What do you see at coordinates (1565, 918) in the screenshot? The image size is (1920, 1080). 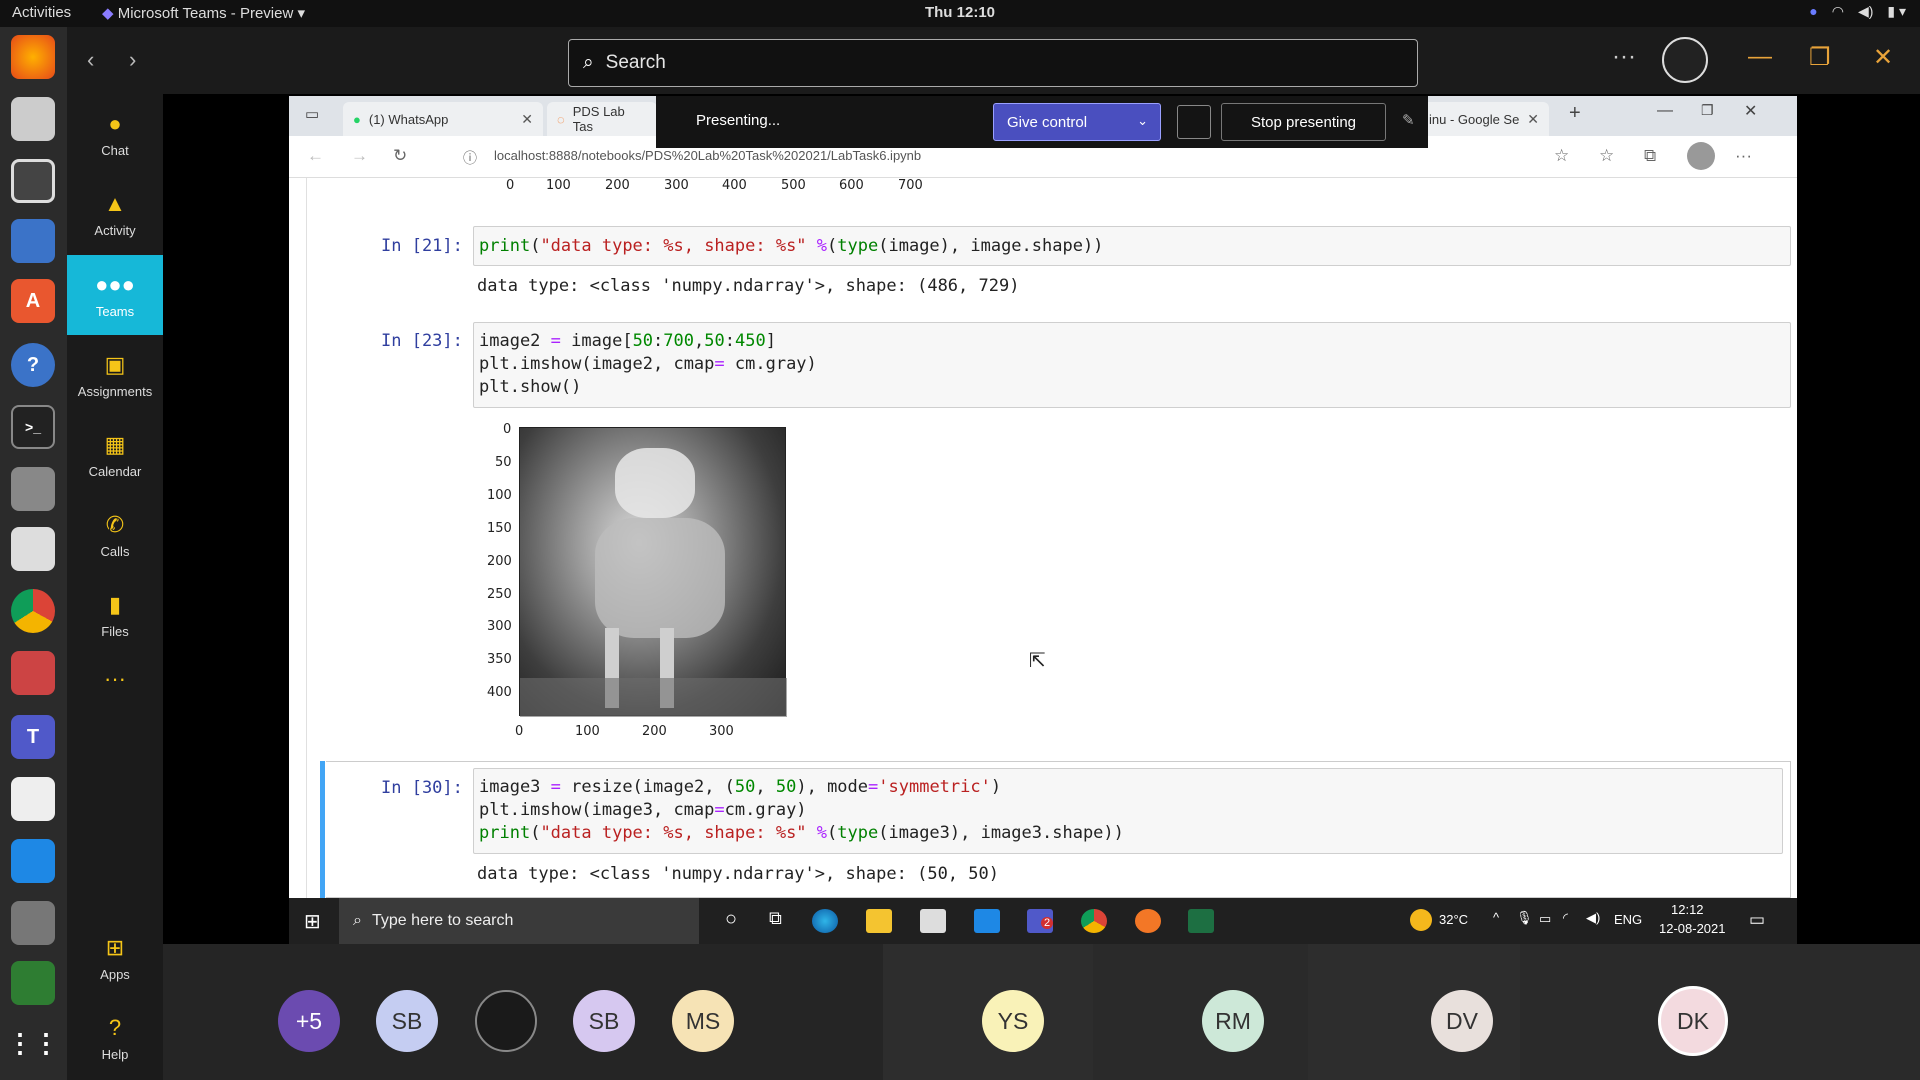 I see `network-icon: ◜` at bounding box center [1565, 918].